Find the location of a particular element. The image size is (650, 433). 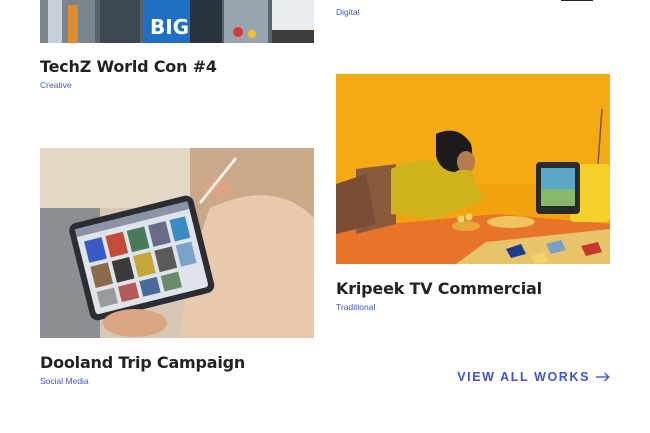

view-all-works-link: VIEW ALL WORKS is located at coordinates (533, 377).